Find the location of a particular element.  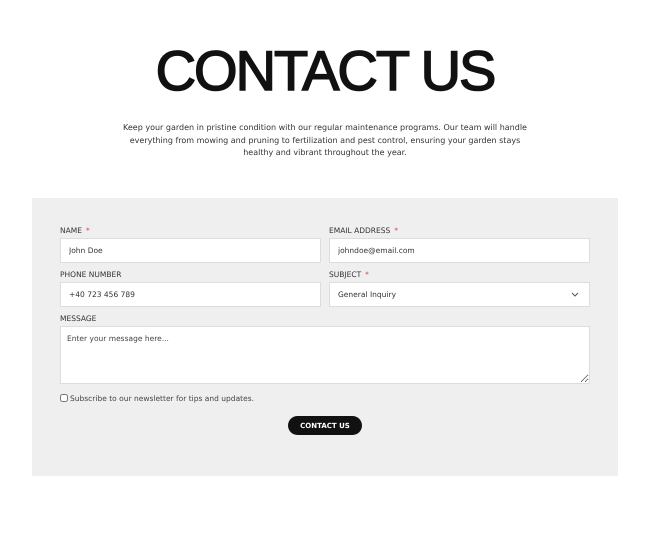

intro-text: Keep your garden in pristine condition with our regular maintenance programs. Our team will handle everything from mowing and pruning to fertilization and pest control, ensuring your garden stays healthy and vibrant throughout the year. is located at coordinates (325, 140).